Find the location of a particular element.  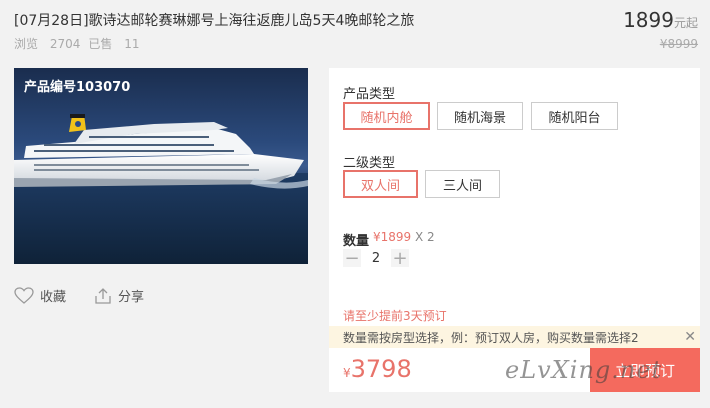

subtype-label: 二级类型 is located at coordinates (369, 163).